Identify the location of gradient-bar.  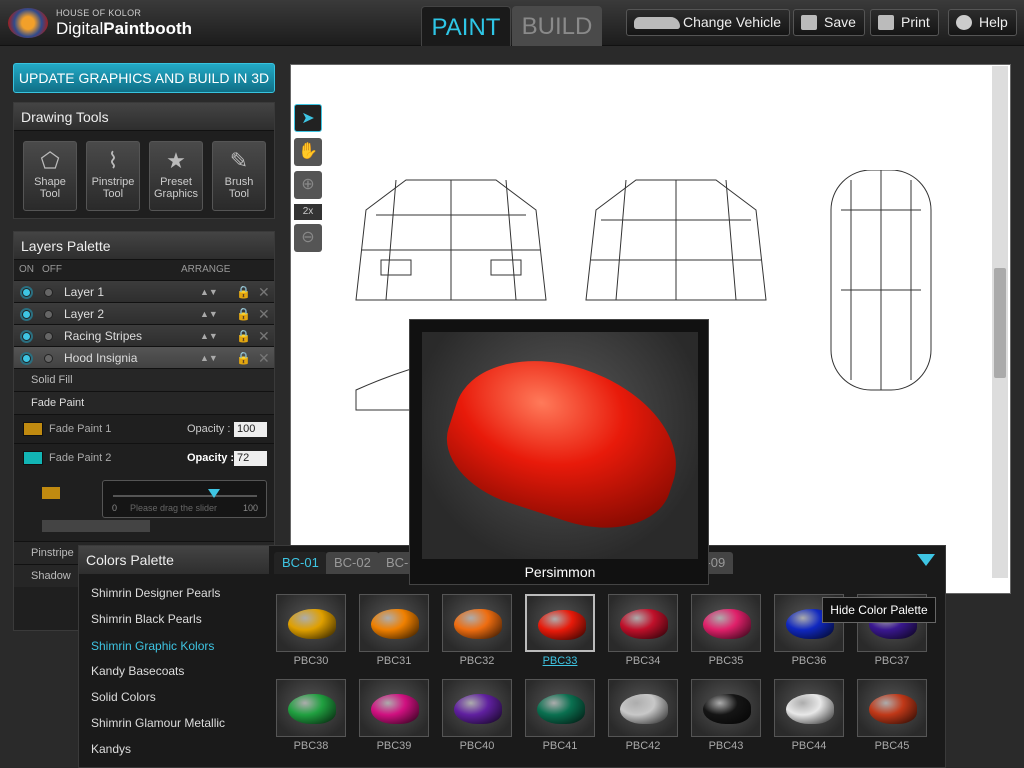
(96, 526).